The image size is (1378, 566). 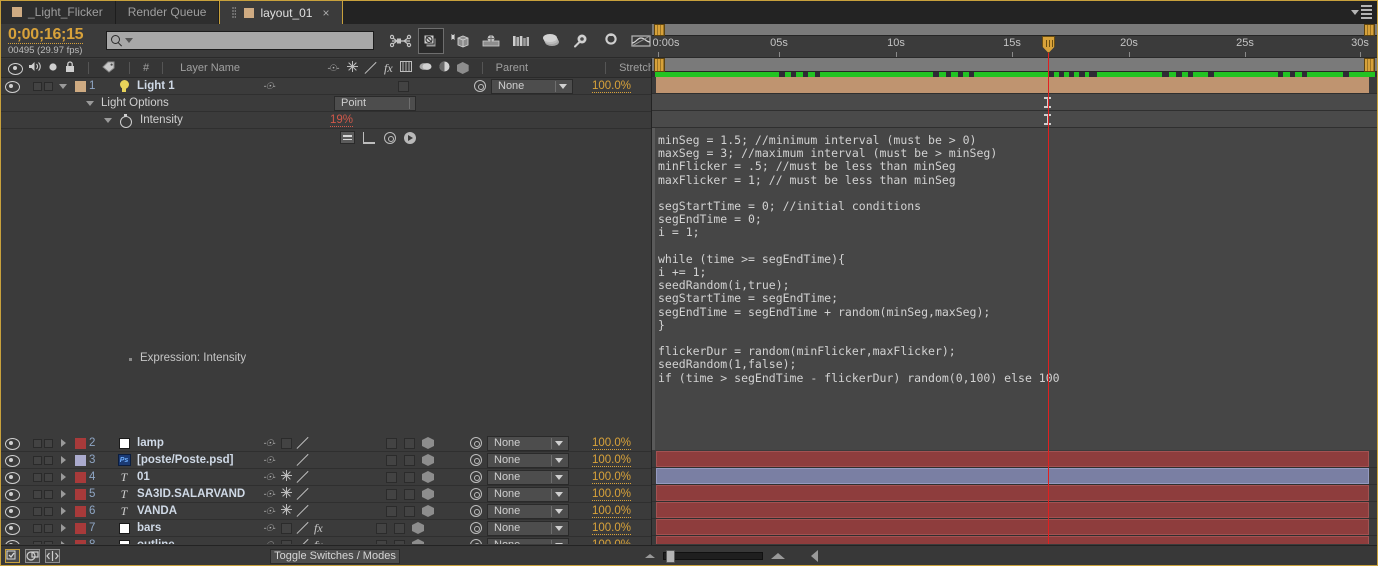 I want to click on enable-motion-blur-icon, so click(x=521, y=41).